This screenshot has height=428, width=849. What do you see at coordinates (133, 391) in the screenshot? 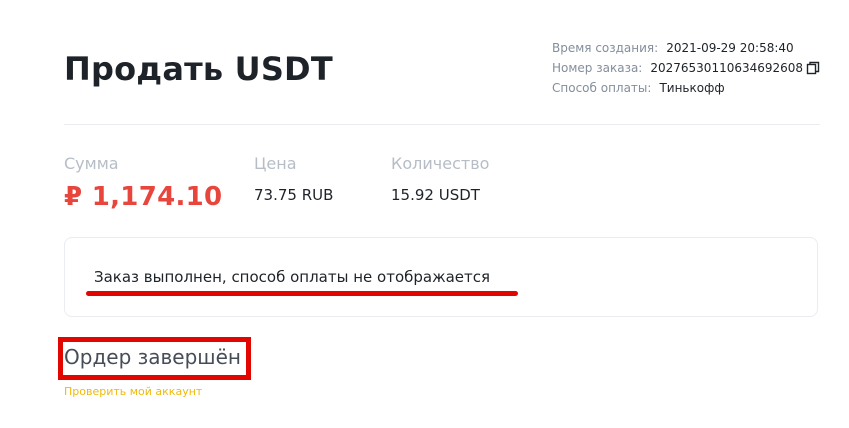
I see `check-account-link: Проверить мой аккаунт` at bounding box center [133, 391].